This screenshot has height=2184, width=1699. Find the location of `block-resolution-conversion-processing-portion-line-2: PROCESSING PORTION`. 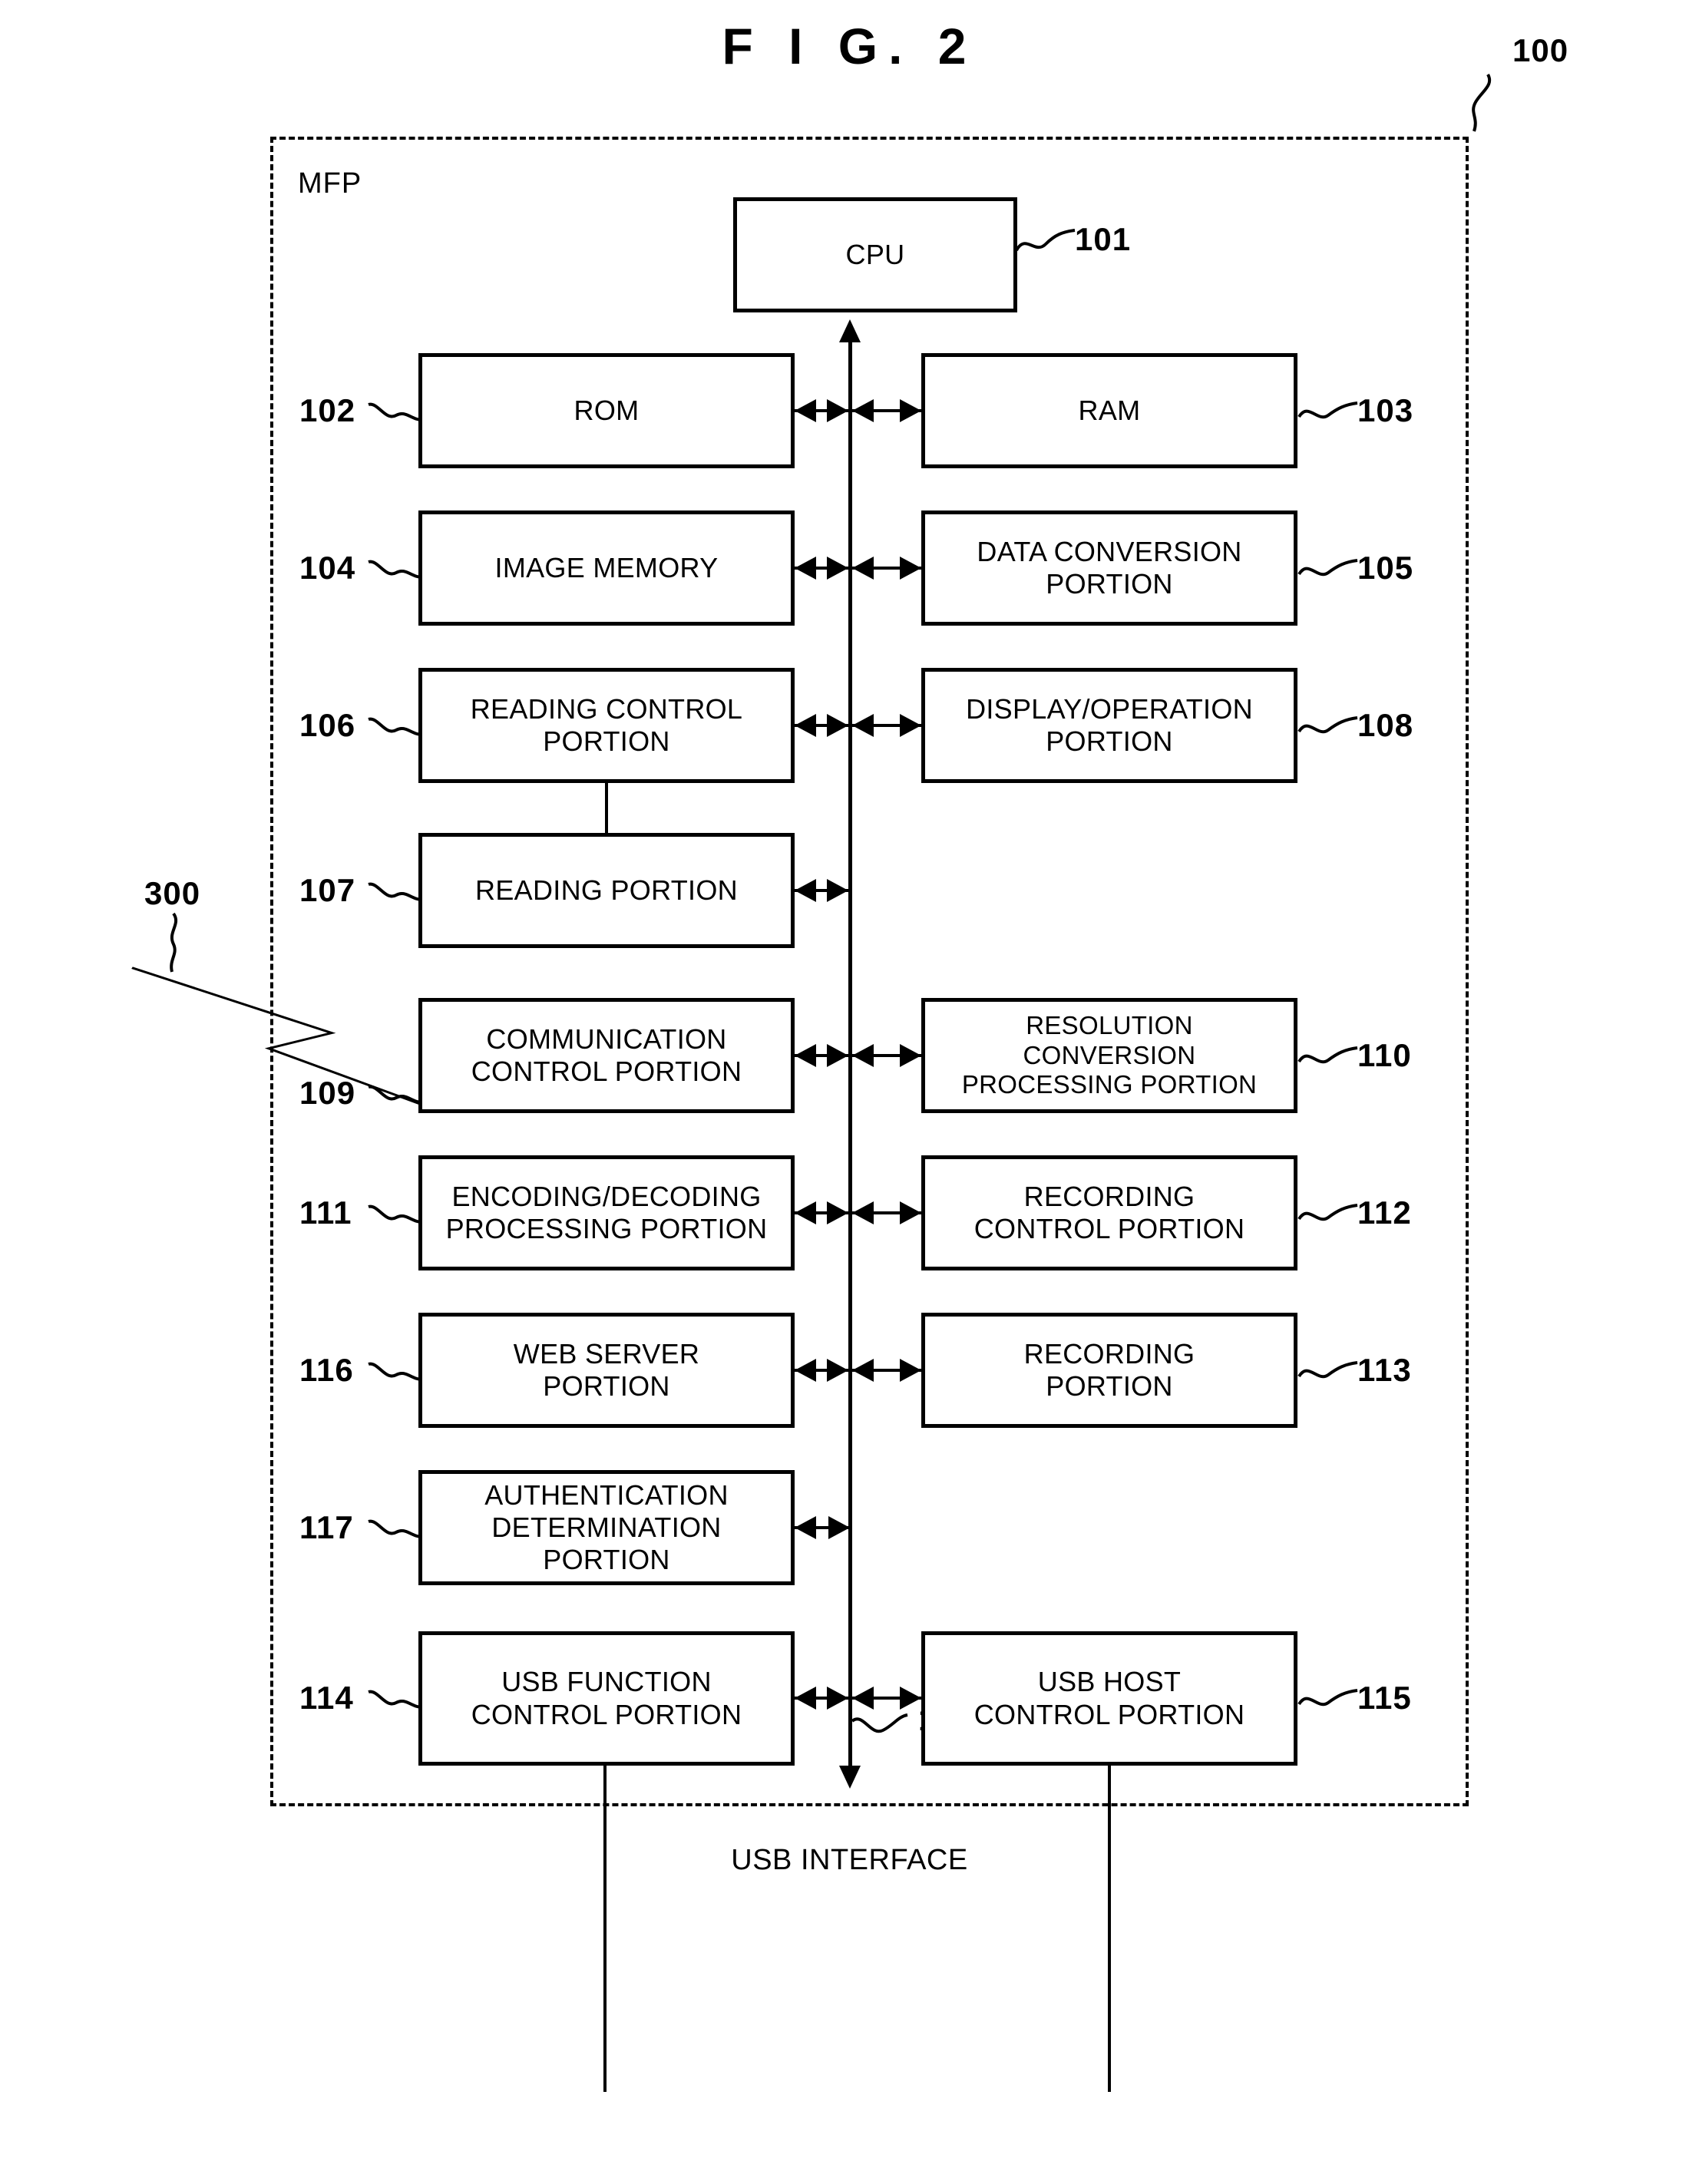

block-resolution-conversion-processing-portion-line-2: PROCESSING PORTION is located at coordinates (1109, 1084).